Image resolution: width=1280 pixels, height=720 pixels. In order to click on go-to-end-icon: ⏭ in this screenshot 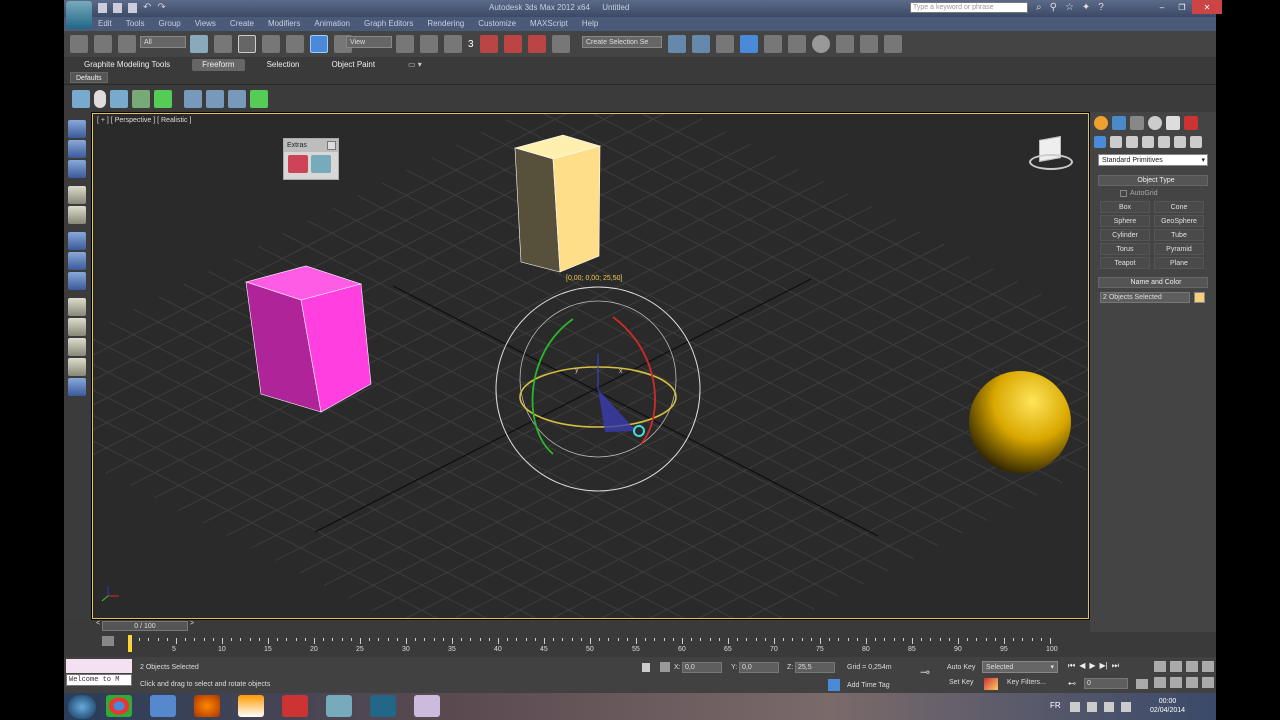, I will do `click(1115, 666)`.